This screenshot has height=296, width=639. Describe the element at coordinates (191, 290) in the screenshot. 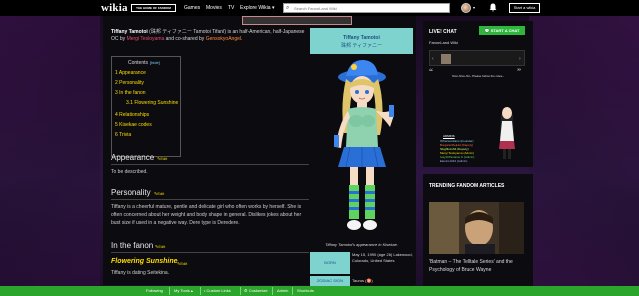

I see `chevron-up-icon: ▴` at that location.